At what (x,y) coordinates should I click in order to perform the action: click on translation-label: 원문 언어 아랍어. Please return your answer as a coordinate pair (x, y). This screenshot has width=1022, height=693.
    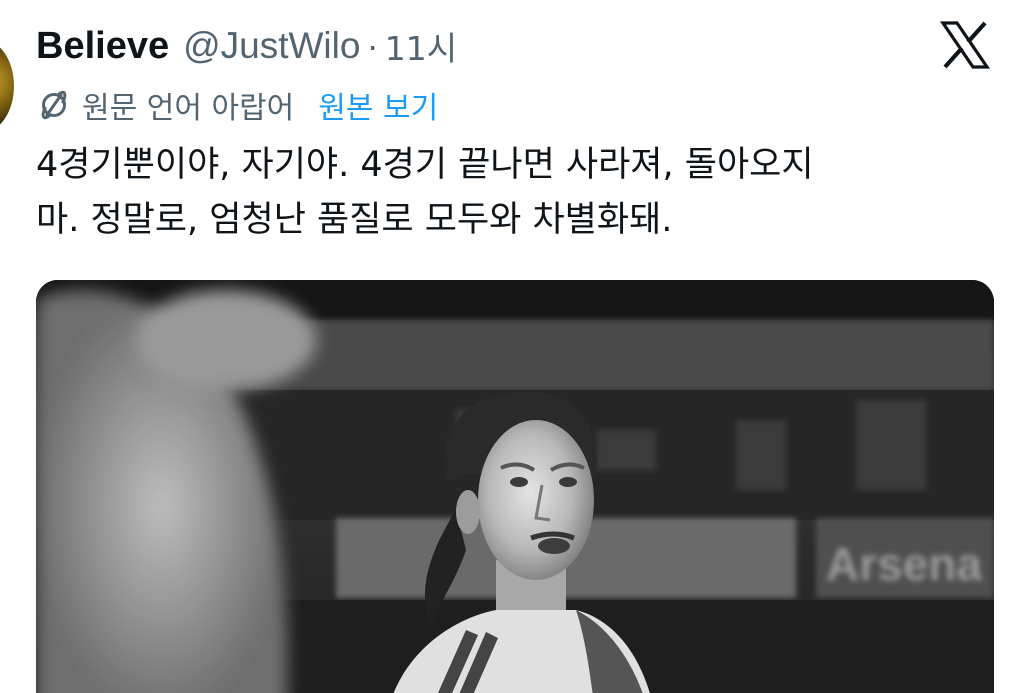
    Looking at the image, I should click on (188, 108).